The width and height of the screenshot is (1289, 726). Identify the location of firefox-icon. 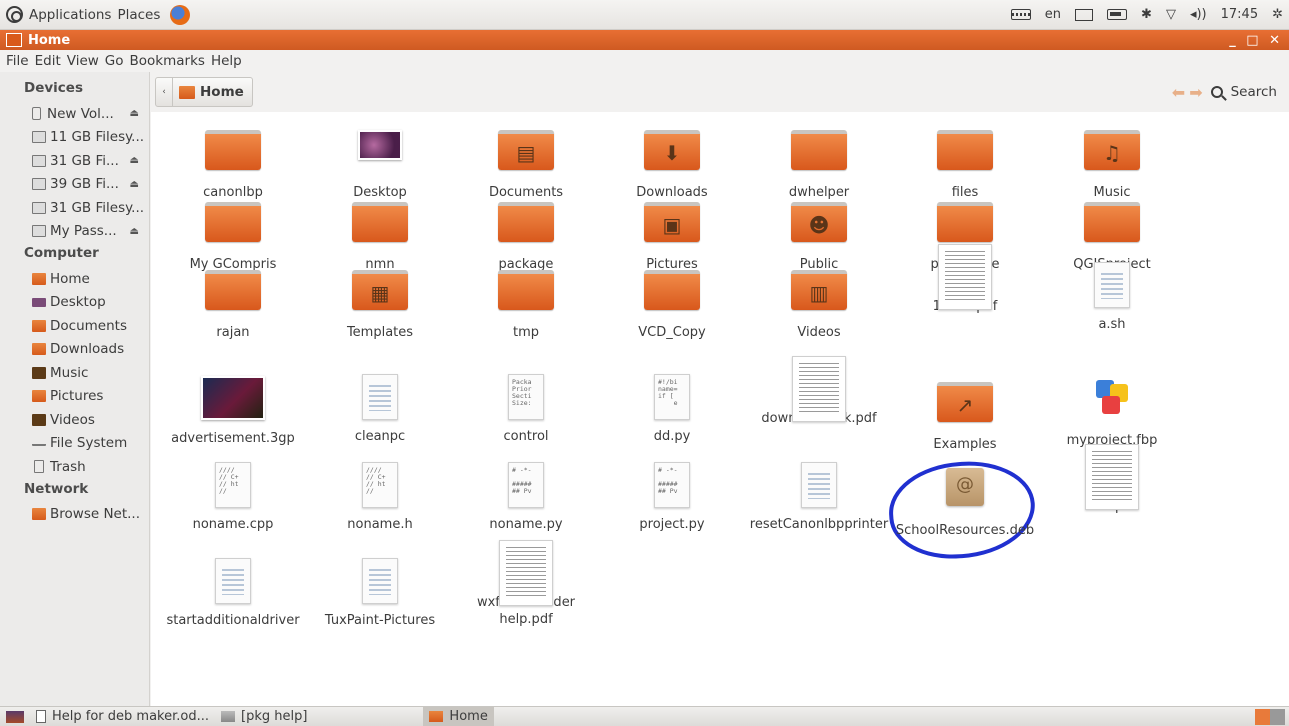
(180, 14).